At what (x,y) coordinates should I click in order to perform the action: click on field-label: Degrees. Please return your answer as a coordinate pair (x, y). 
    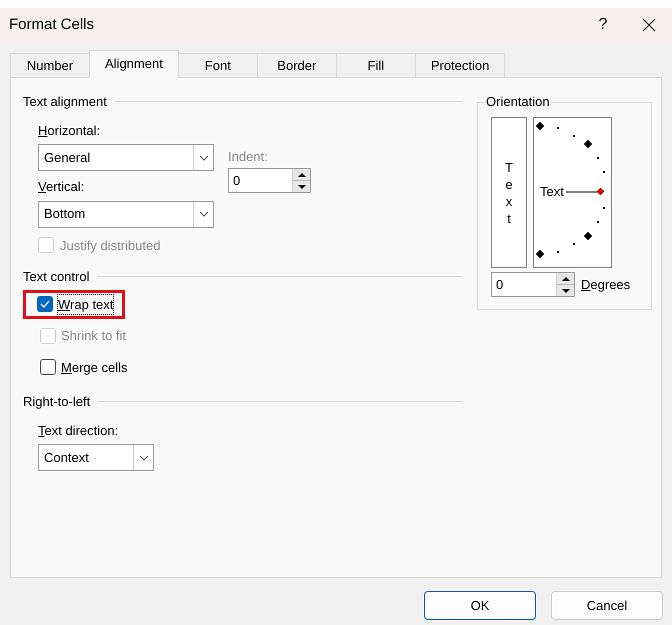
    Looking at the image, I should click on (605, 285).